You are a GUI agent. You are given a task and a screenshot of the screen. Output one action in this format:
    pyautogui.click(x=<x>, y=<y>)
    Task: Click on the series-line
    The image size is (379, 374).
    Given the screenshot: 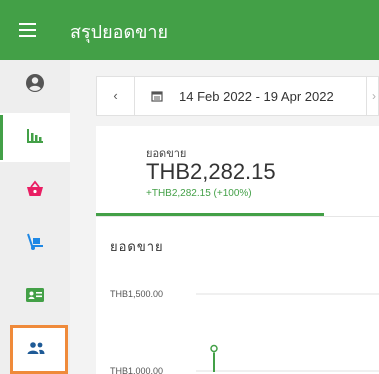 What is the action you would take?
    pyautogui.click(x=214, y=358)
    